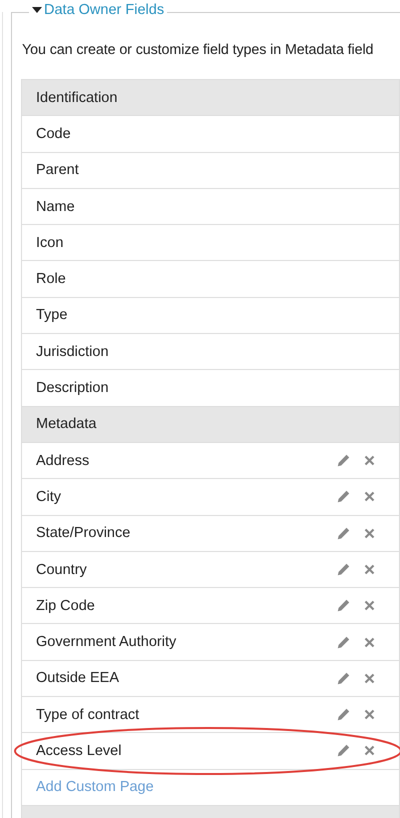  Describe the element at coordinates (88, 714) in the screenshot. I see `field-label: Type of contract` at that location.